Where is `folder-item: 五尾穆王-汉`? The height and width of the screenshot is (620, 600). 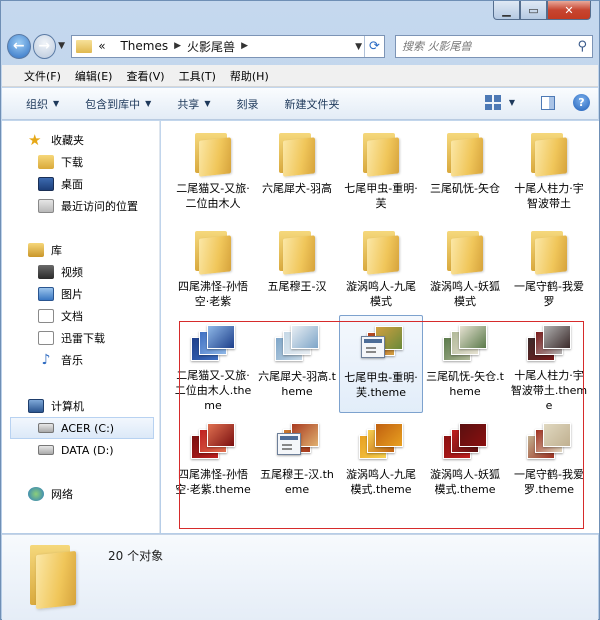 folder-item: 五尾穆王-汉 is located at coordinates (297, 270).